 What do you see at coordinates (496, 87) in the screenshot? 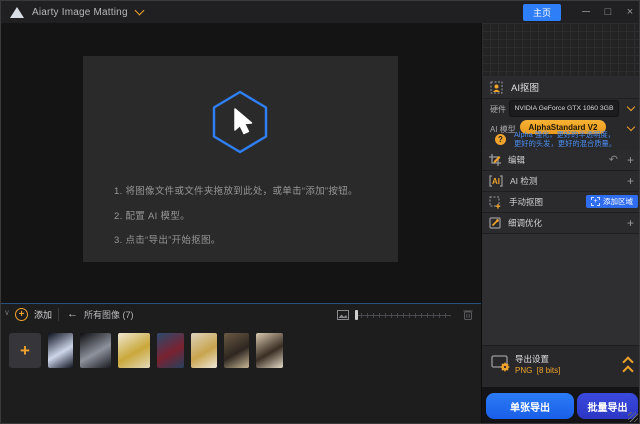
I see `ai-matting-icon` at bounding box center [496, 87].